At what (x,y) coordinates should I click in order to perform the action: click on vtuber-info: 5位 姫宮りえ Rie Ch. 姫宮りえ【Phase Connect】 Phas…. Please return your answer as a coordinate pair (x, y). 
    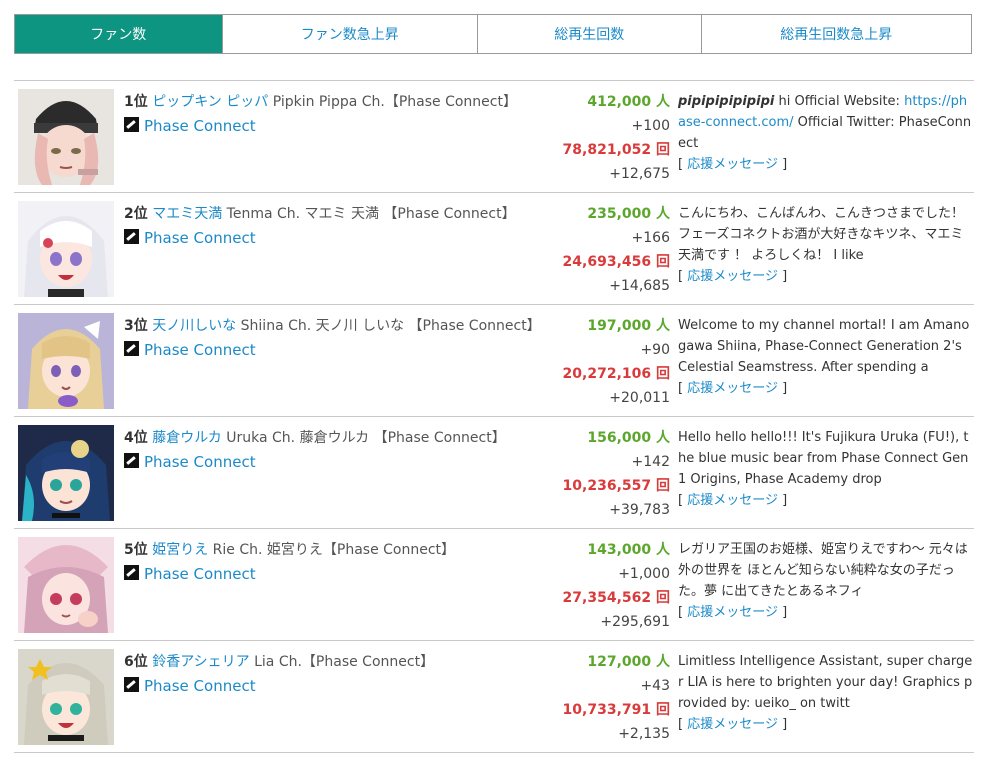
    Looking at the image, I should click on (338, 562).